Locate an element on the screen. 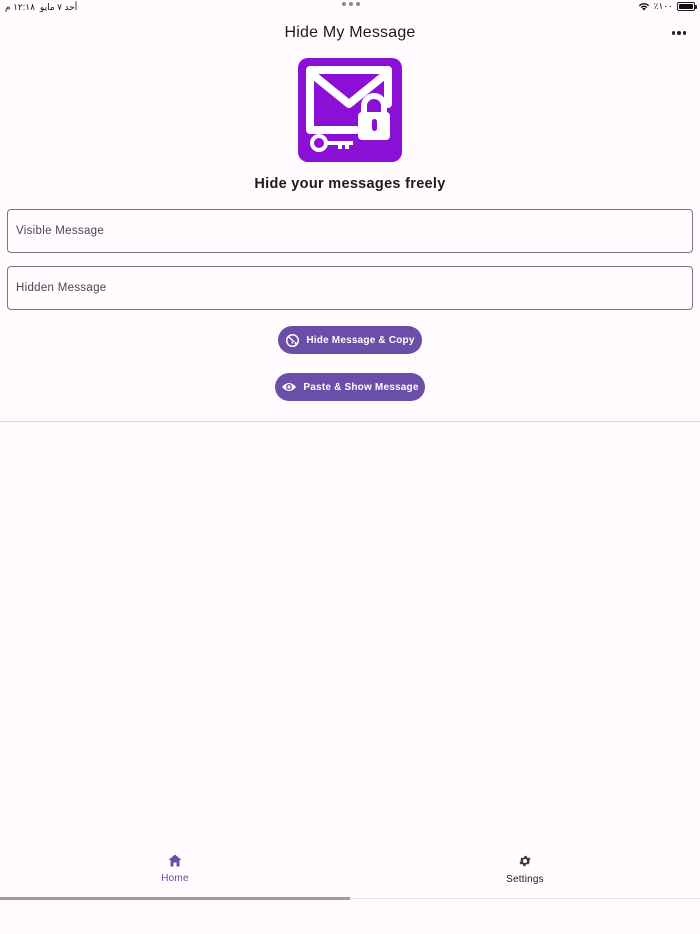  visible-message-input is located at coordinates (350, 231).